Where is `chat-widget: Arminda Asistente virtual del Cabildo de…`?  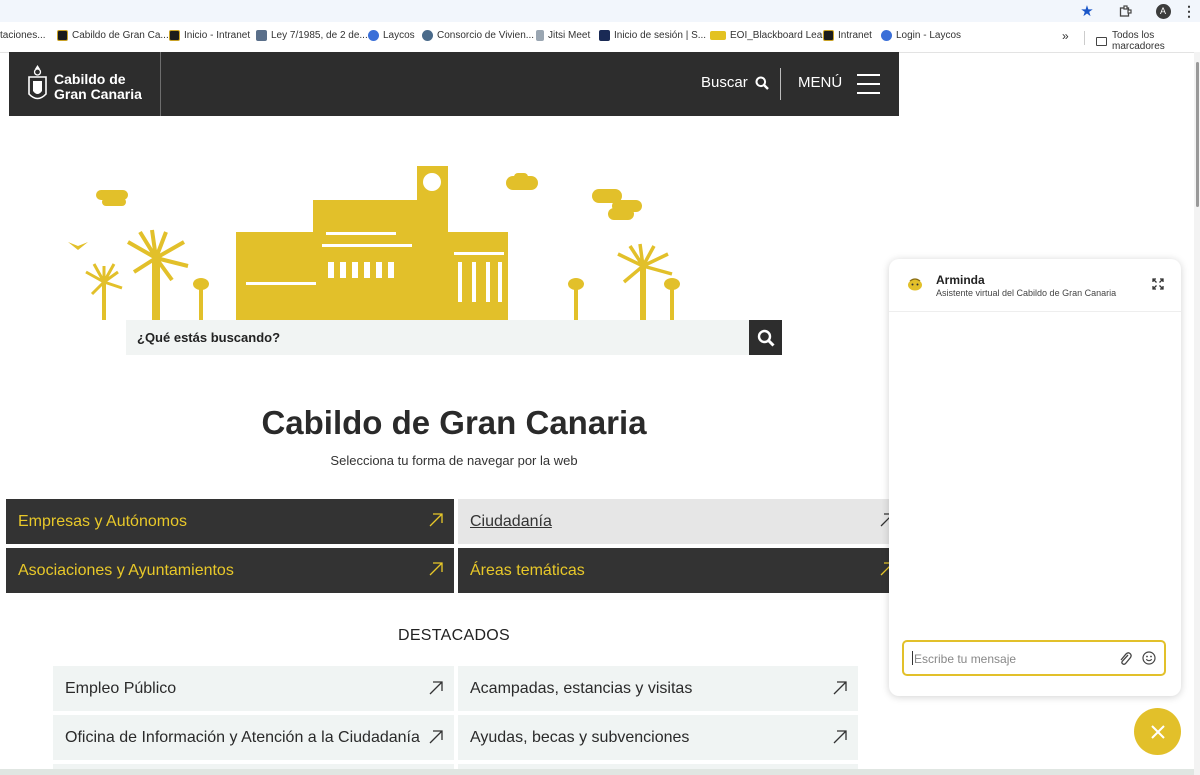
chat-widget: Arminda Asistente virtual del Cabildo de… is located at coordinates (1035, 477).